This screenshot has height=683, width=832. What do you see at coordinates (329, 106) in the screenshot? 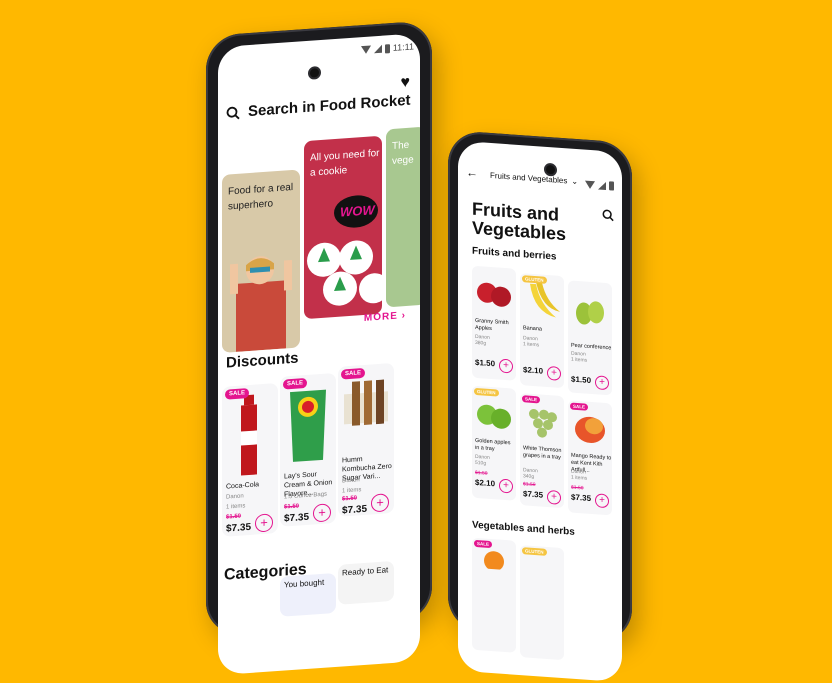
I see `search-label: Search in Food Rocket` at bounding box center [329, 106].